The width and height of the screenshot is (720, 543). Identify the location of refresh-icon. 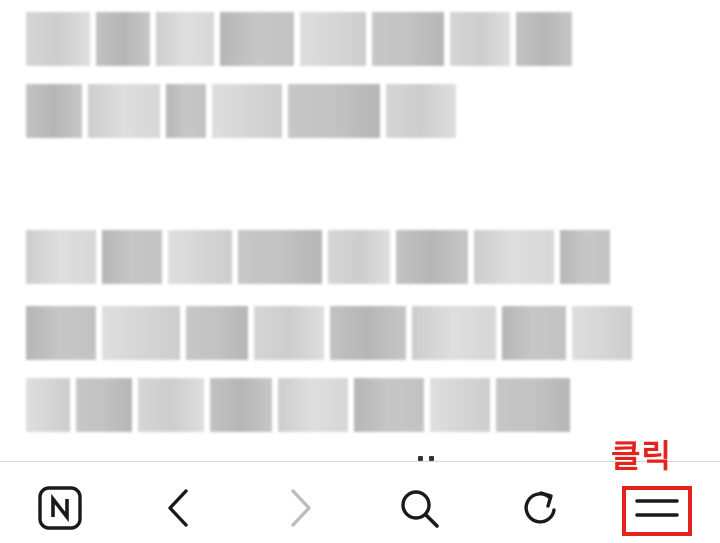
(540, 507).